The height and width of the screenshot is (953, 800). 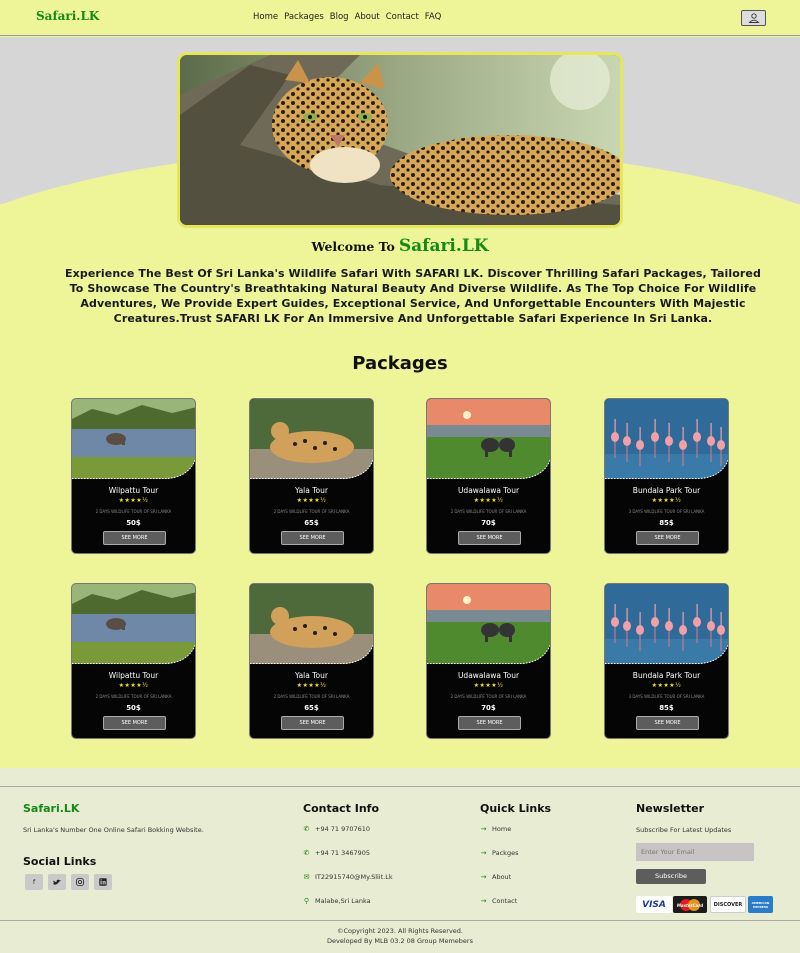 What do you see at coordinates (337, 853) in the screenshot?
I see `contact-phone-2: ✆ +94 71 3467905` at bounding box center [337, 853].